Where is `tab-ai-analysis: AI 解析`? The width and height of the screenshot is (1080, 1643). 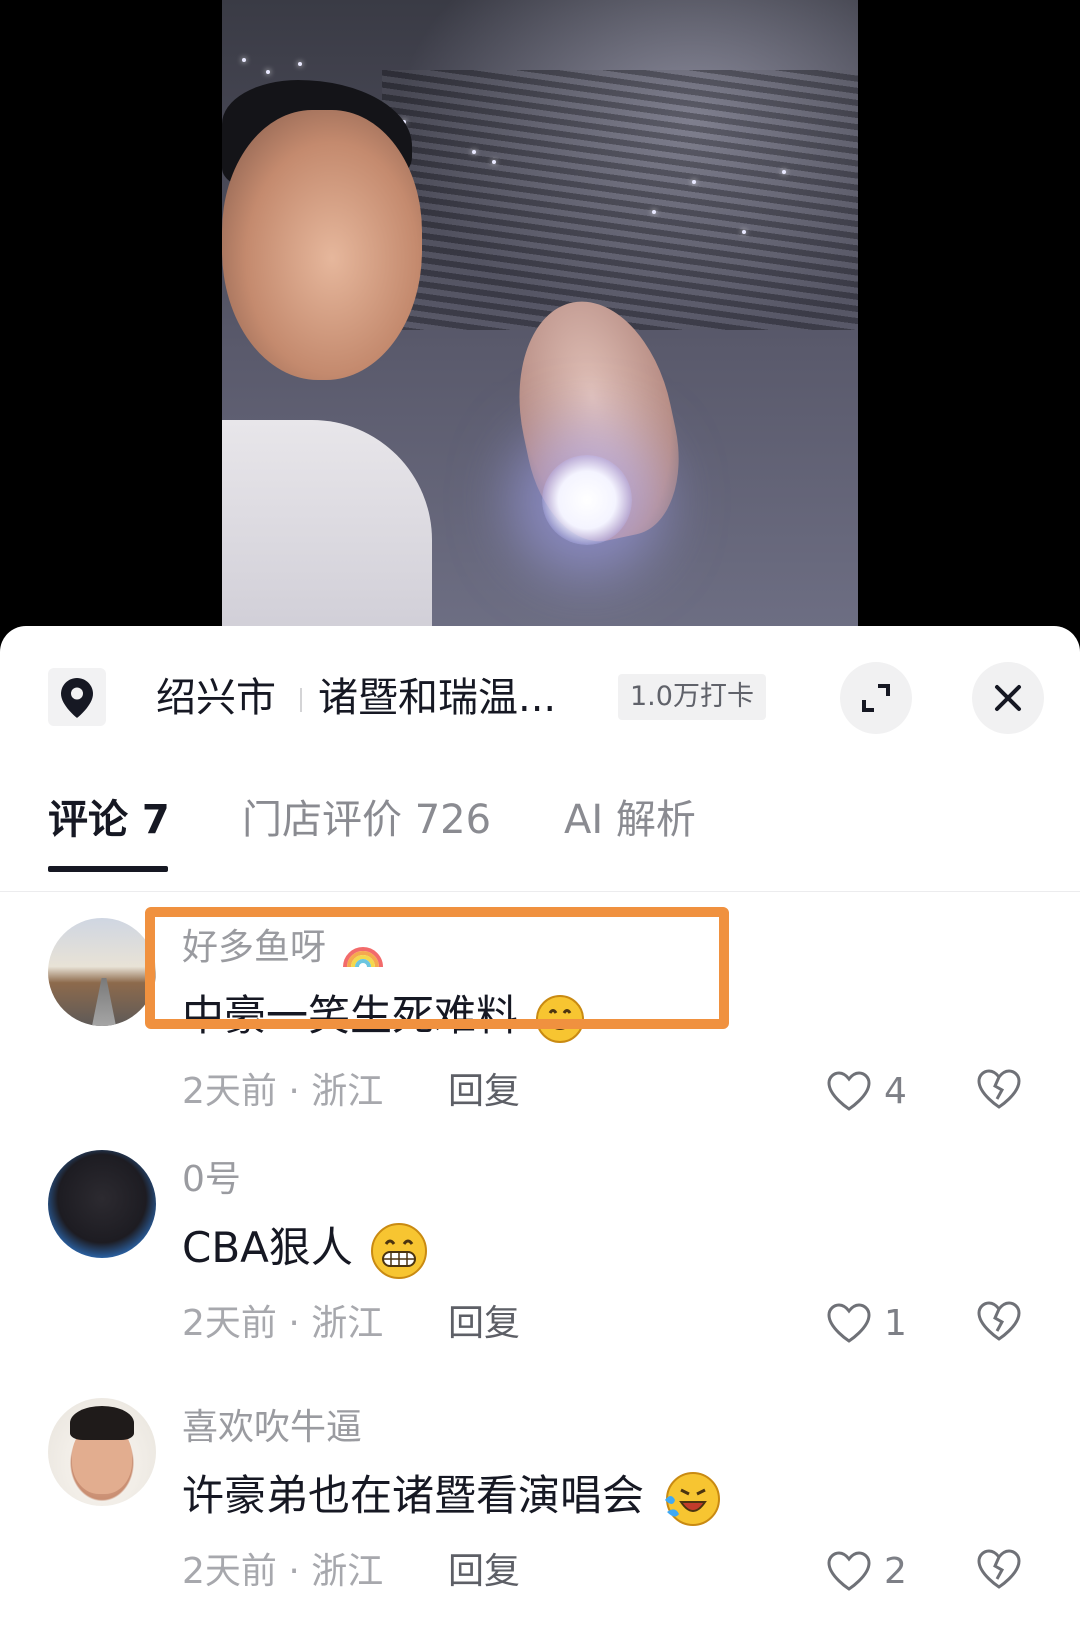 tab-ai-analysis: AI 解析 is located at coordinates (630, 820).